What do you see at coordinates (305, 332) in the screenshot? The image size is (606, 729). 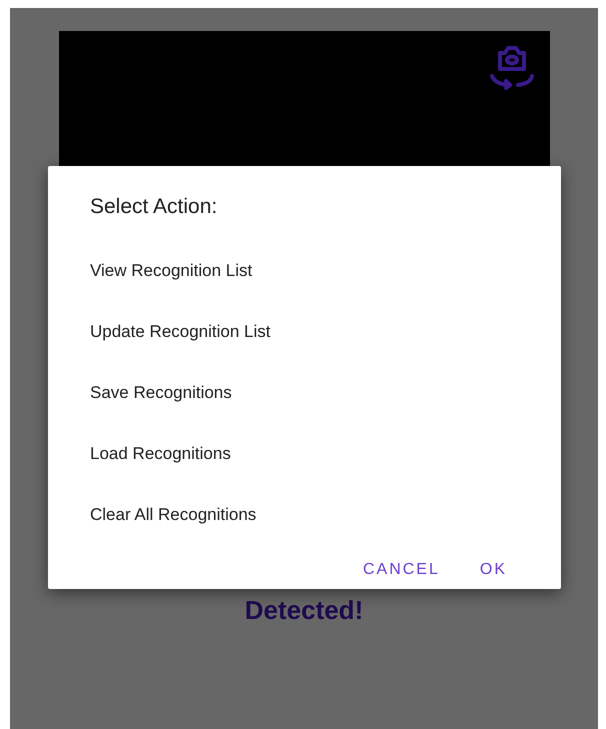 I see `action-option: Update Recognition List` at bounding box center [305, 332].